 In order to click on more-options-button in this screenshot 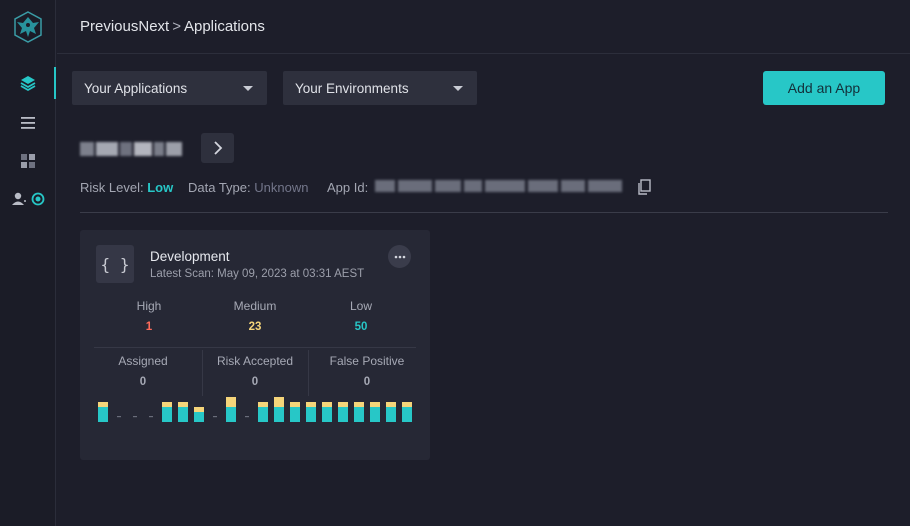, I will do `click(399, 256)`.